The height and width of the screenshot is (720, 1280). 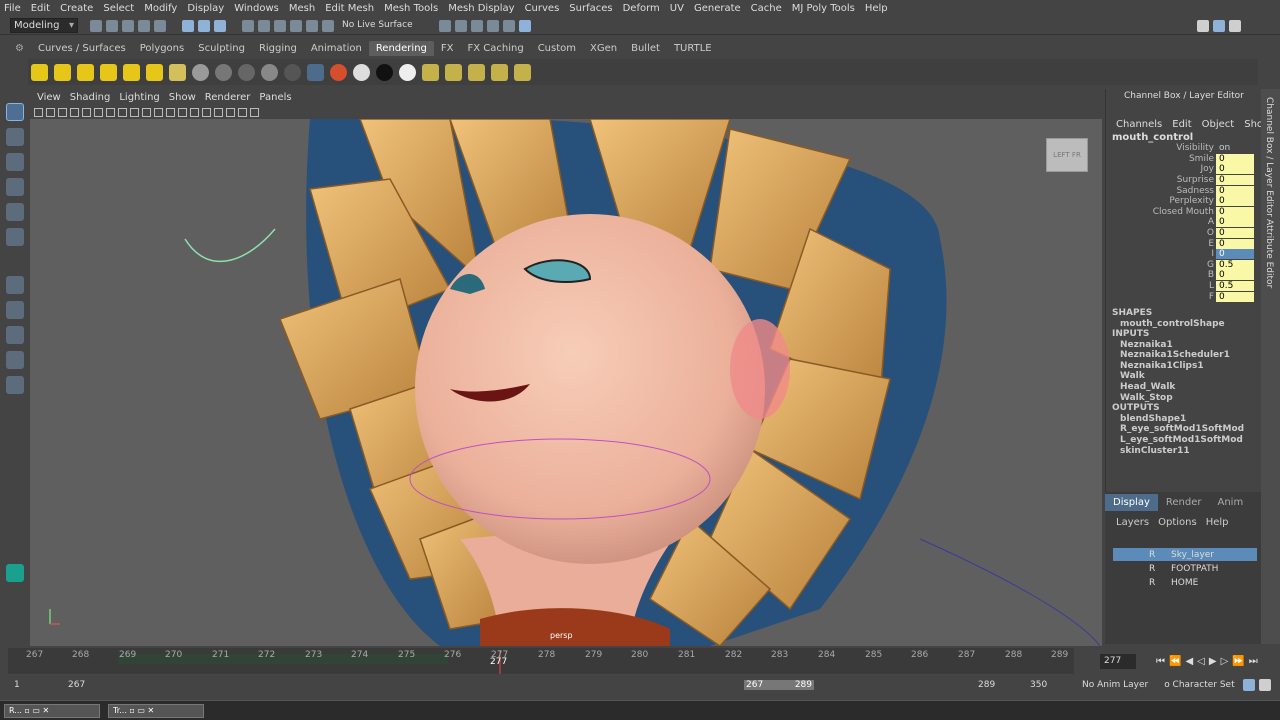 What do you see at coordinates (220, 25) in the screenshot?
I see `select-component-icon` at bounding box center [220, 25].